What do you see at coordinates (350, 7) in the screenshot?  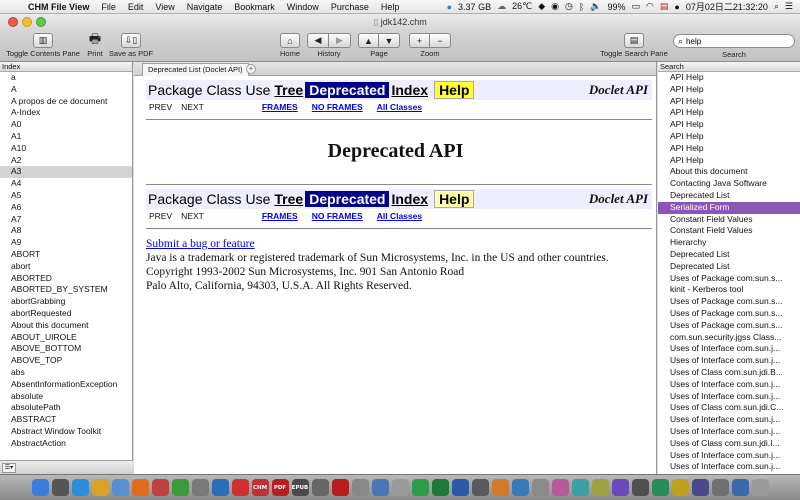 I see `menu-purchase: Purchase` at bounding box center [350, 7].